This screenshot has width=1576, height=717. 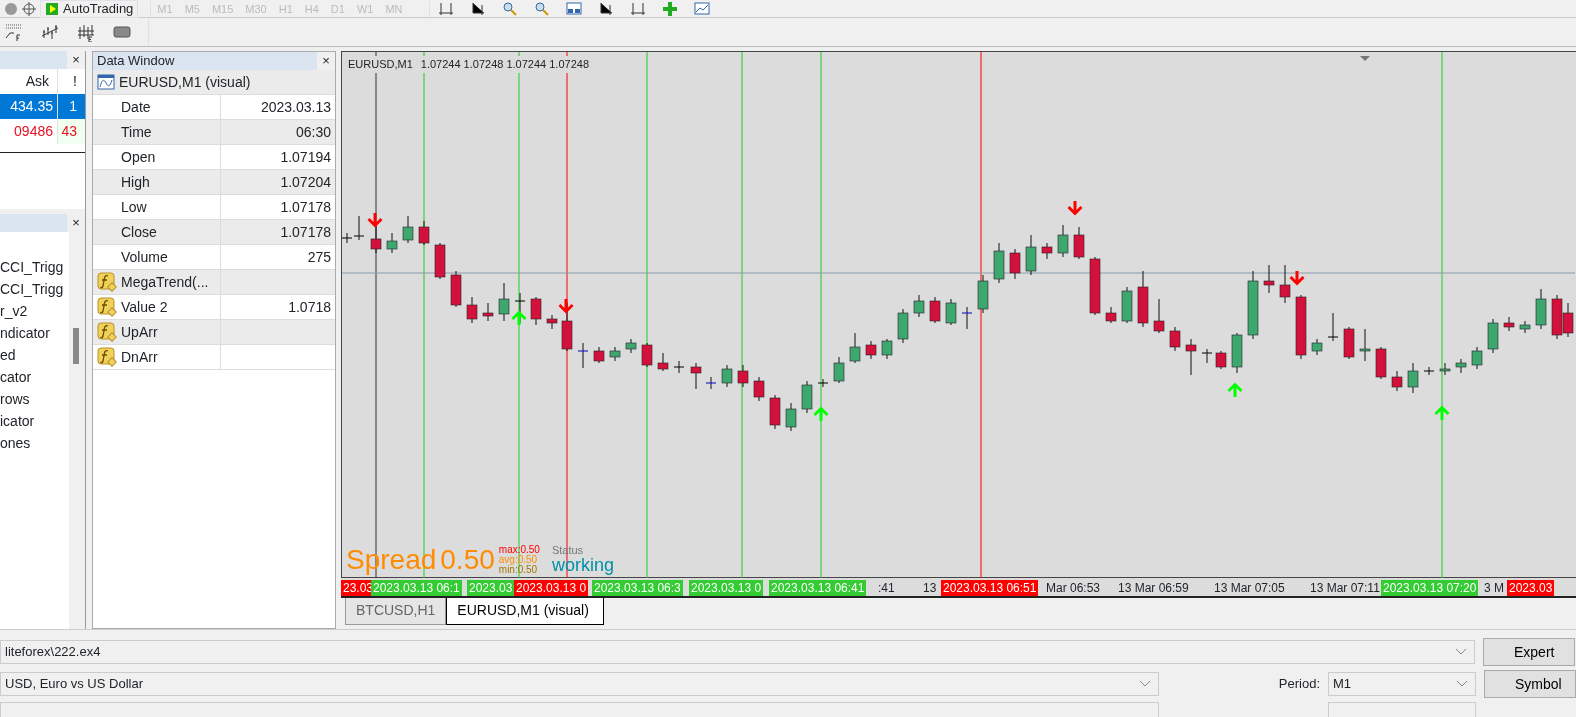 What do you see at coordinates (1299, 684) in the screenshot?
I see `period-label: Period:` at bounding box center [1299, 684].